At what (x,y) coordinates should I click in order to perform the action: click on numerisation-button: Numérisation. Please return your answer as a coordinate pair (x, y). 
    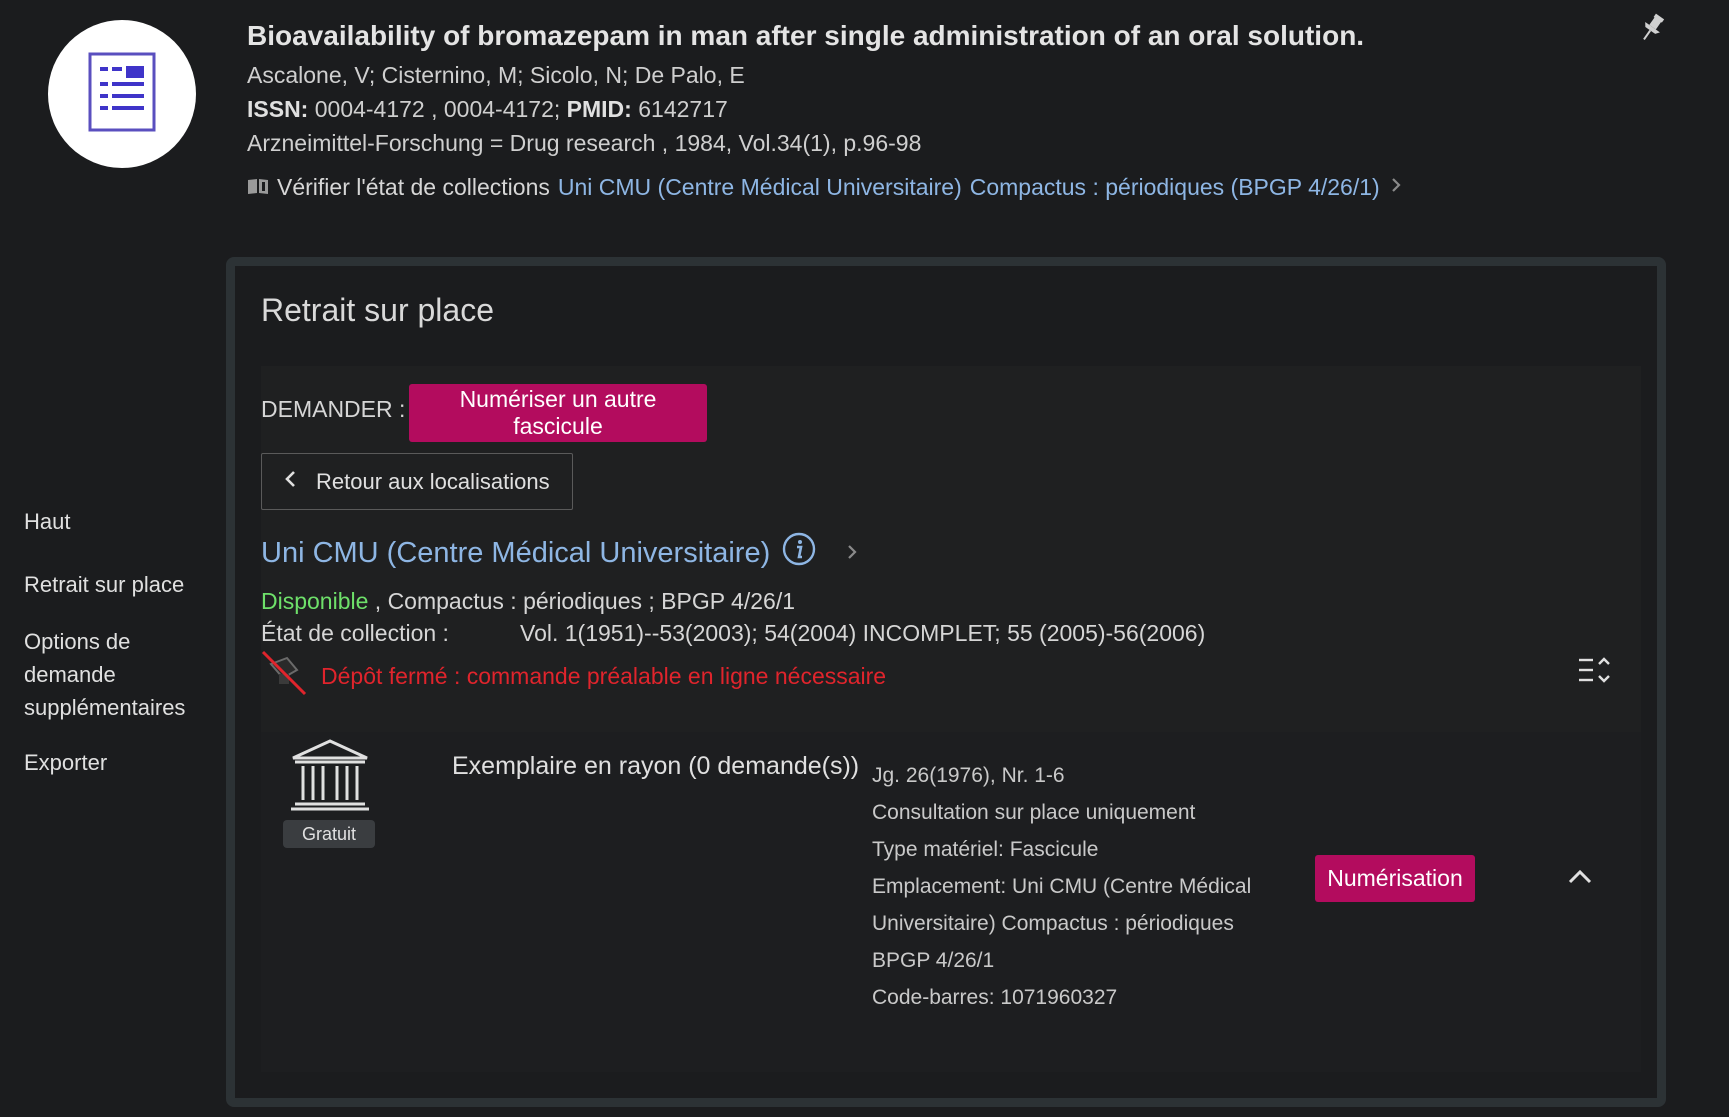
    Looking at the image, I should click on (1395, 878).